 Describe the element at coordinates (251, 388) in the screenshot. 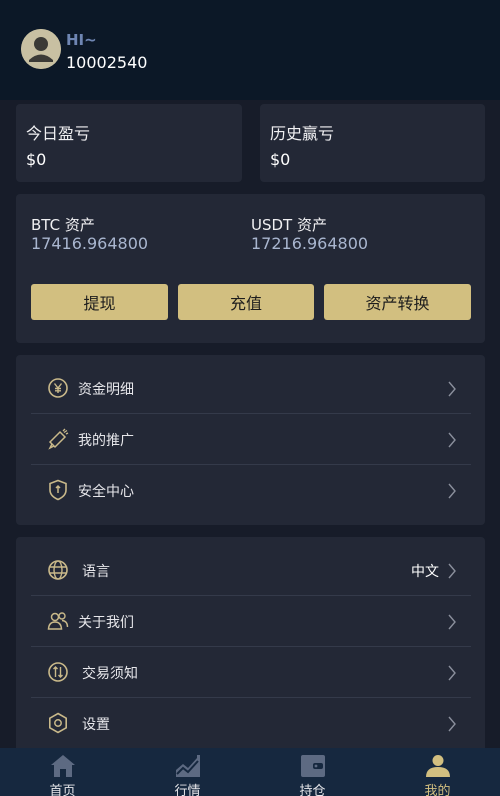

I see `menu-item-fund-details: 资金明细` at that location.